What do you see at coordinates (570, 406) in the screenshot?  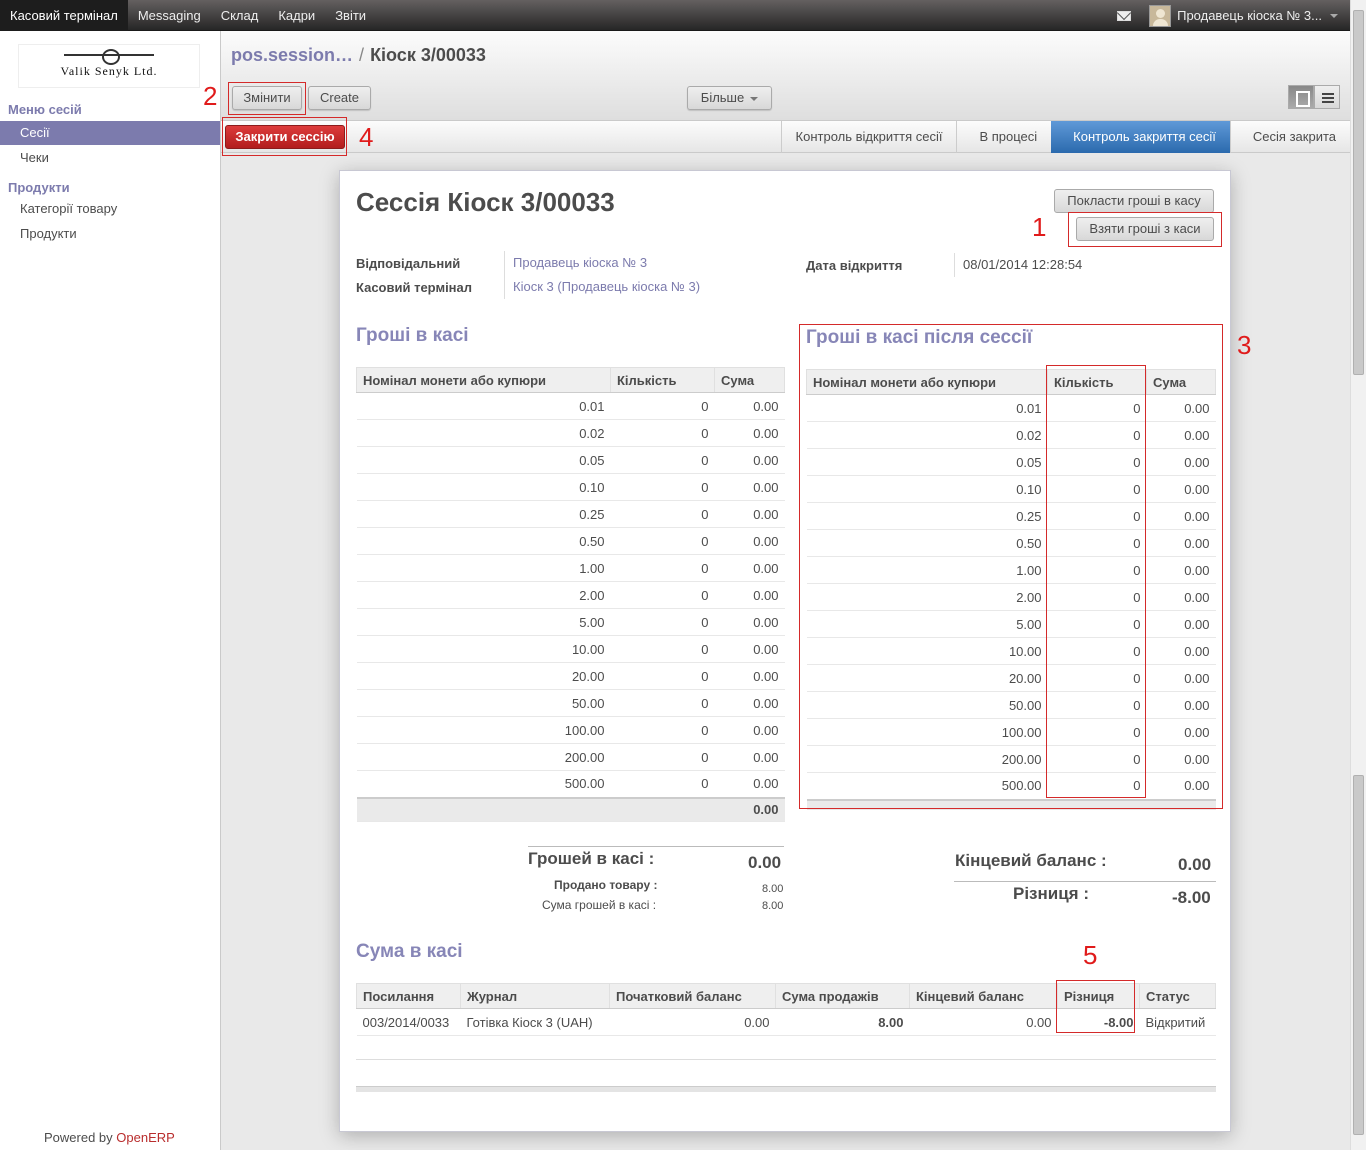 I see `denomination-row: 0.01 0 0.00` at bounding box center [570, 406].